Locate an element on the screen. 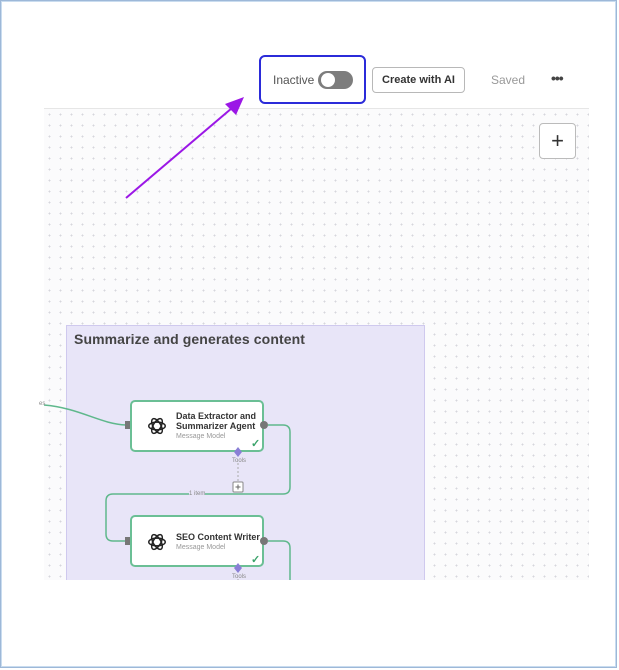 Image resolution: width=619 pixels, height=670 pixels. annotation-arrow is located at coordinates (184, 148).